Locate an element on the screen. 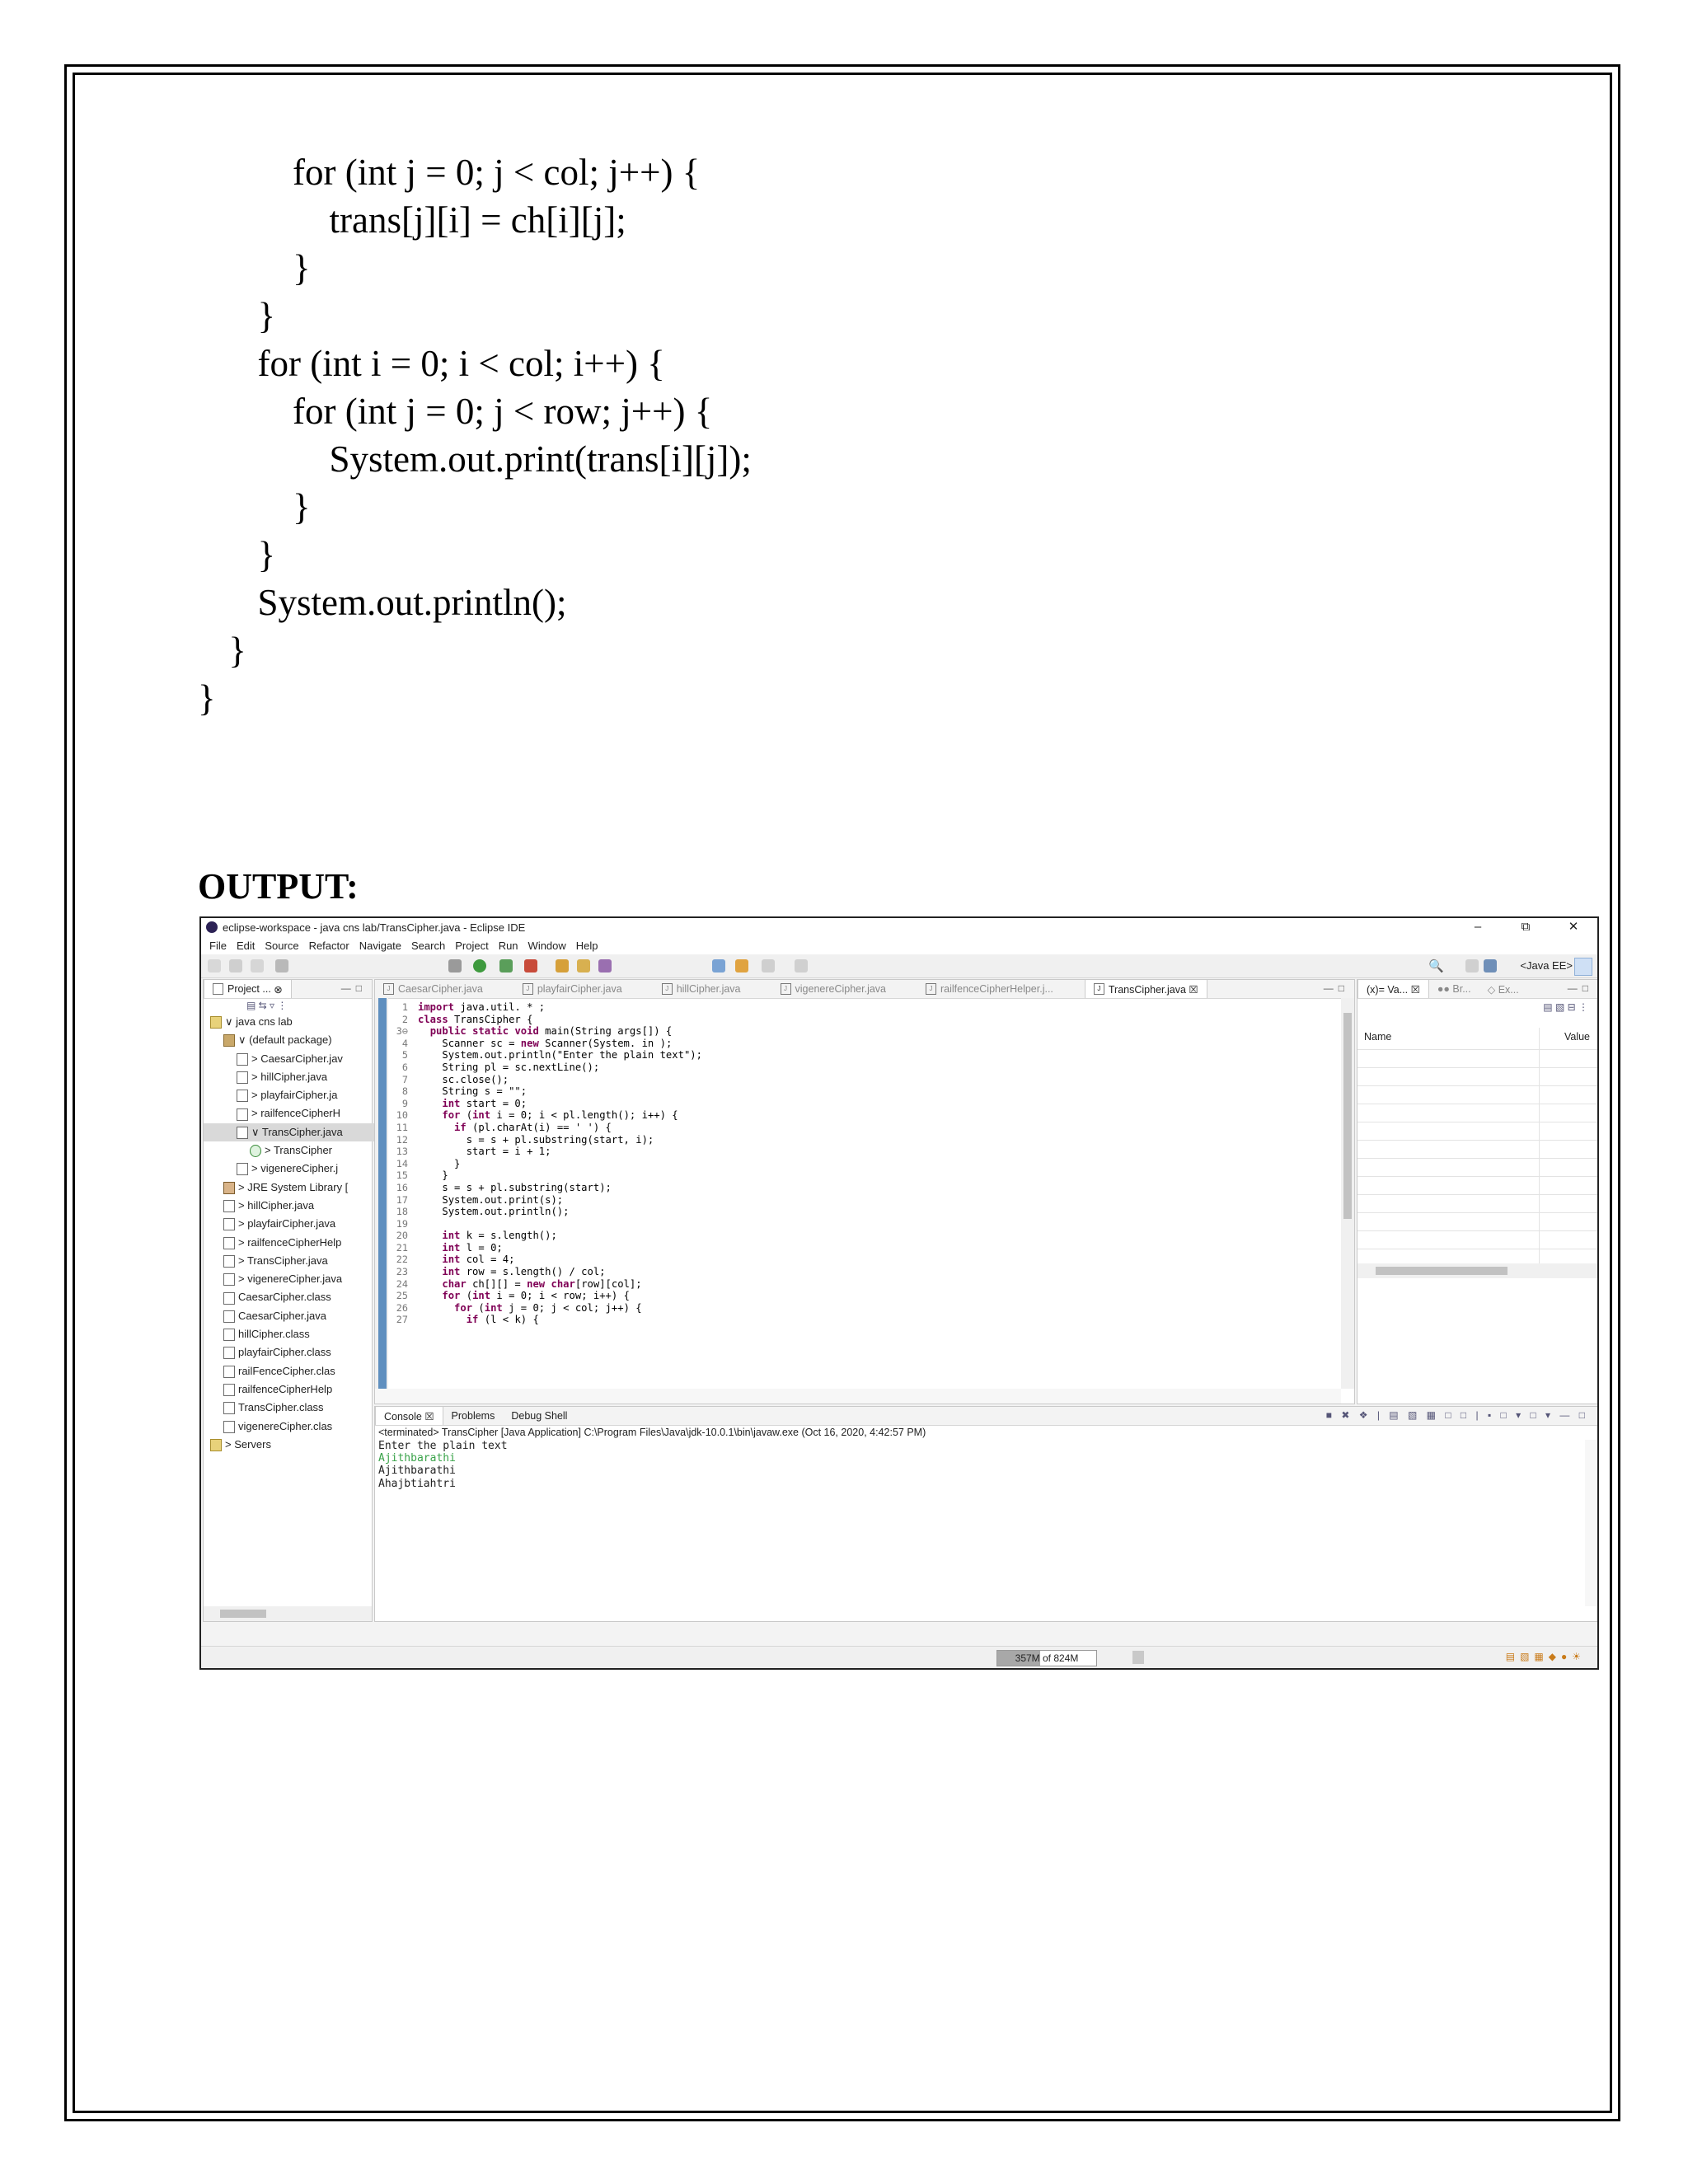  explorer-hscroll-thumb is located at coordinates (243, 1614).